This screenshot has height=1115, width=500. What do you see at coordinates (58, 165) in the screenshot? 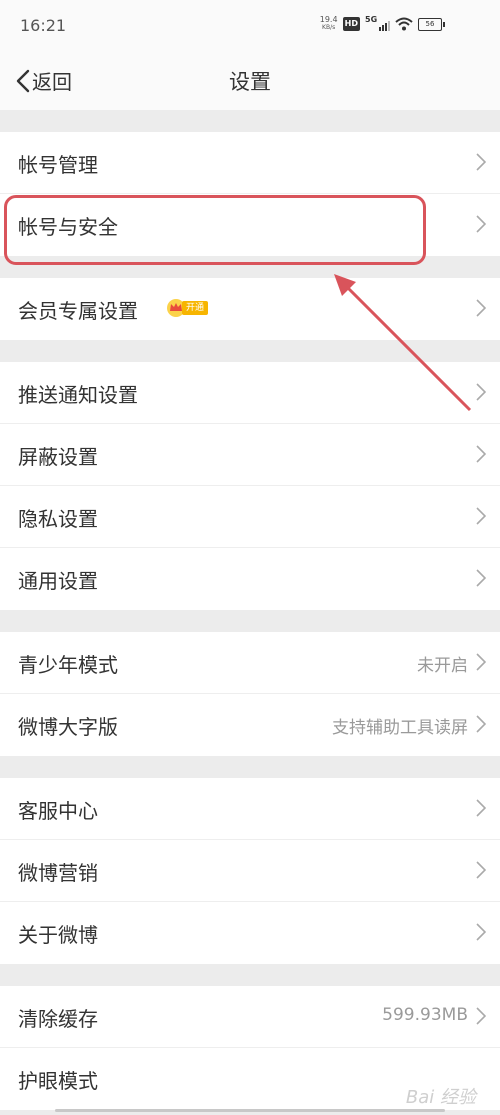
I see `settings-item-label: 帐号管理` at bounding box center [58, 165].